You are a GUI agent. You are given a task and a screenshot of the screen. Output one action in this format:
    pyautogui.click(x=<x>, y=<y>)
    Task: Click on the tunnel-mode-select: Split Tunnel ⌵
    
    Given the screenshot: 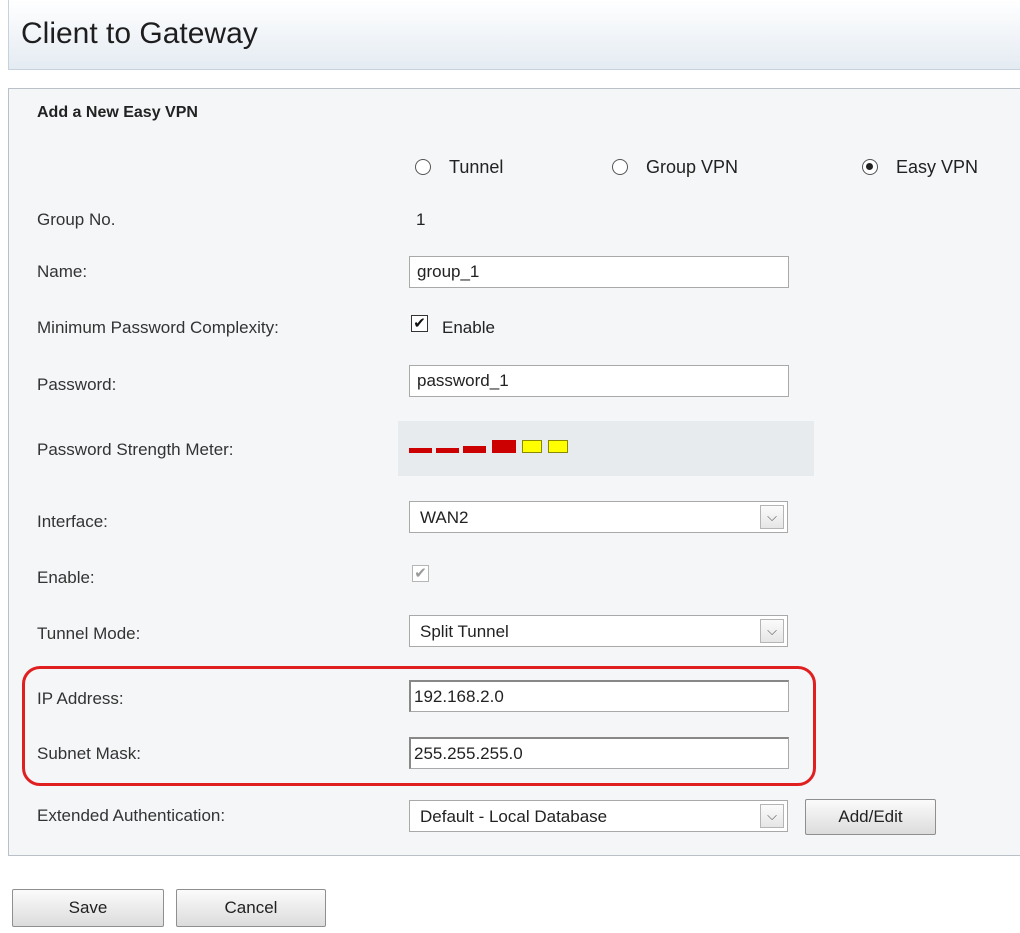 What is the action you would take?
    pyautogui.click(x=598, y=631)
    